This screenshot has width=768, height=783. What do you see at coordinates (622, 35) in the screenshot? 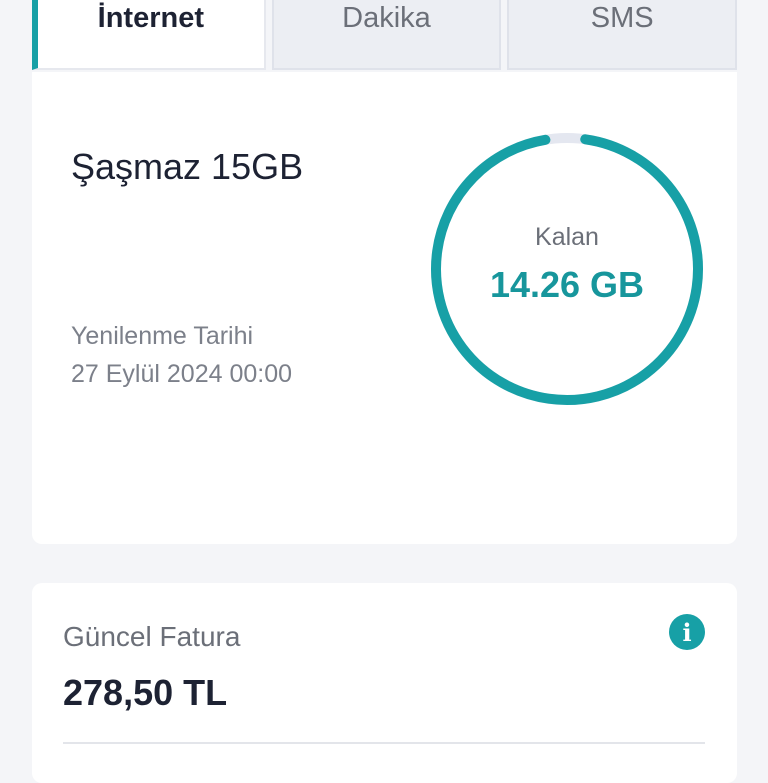
I see `tab-sms: SMS` at bounding box center [622, 35].